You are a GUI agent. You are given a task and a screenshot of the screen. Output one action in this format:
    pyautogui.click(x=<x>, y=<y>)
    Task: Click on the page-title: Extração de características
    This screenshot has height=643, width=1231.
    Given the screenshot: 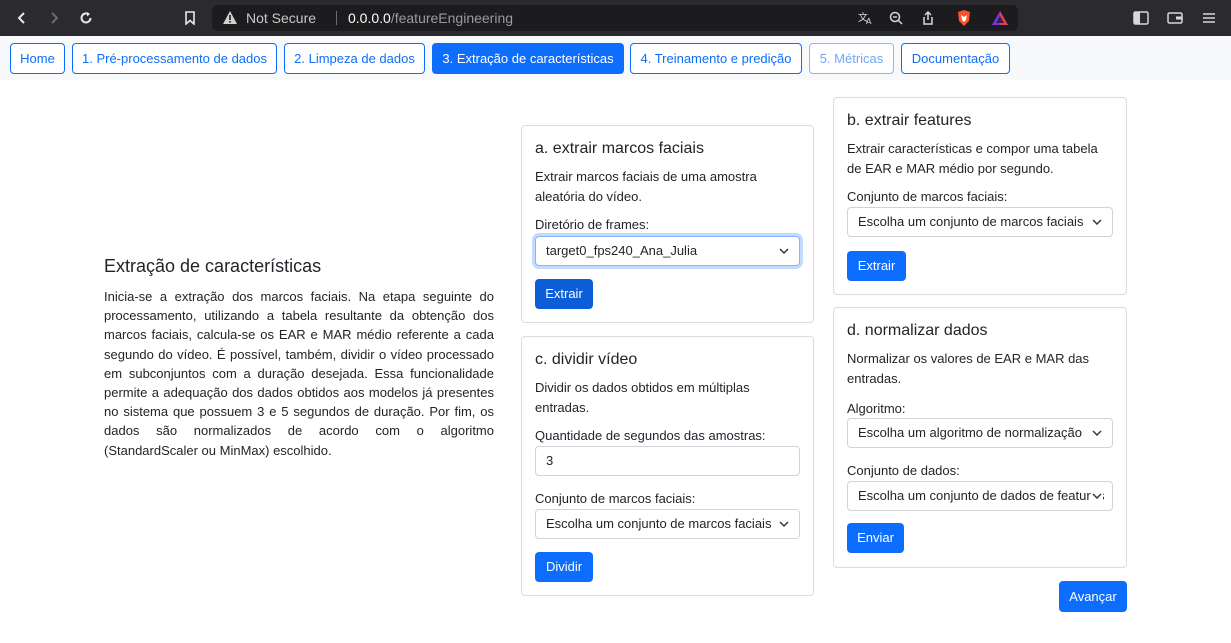 What is the action you would take?
    pyautogui.click(x=213, y=266)
    